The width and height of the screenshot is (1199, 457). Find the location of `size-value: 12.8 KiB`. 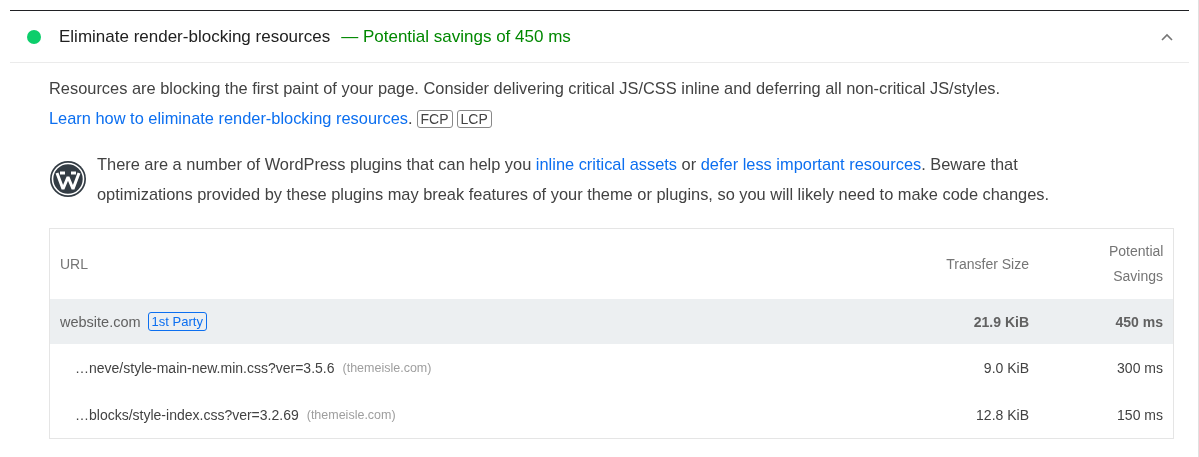

size-value: 12.8 KiB is located at coordinates (1002, 414).